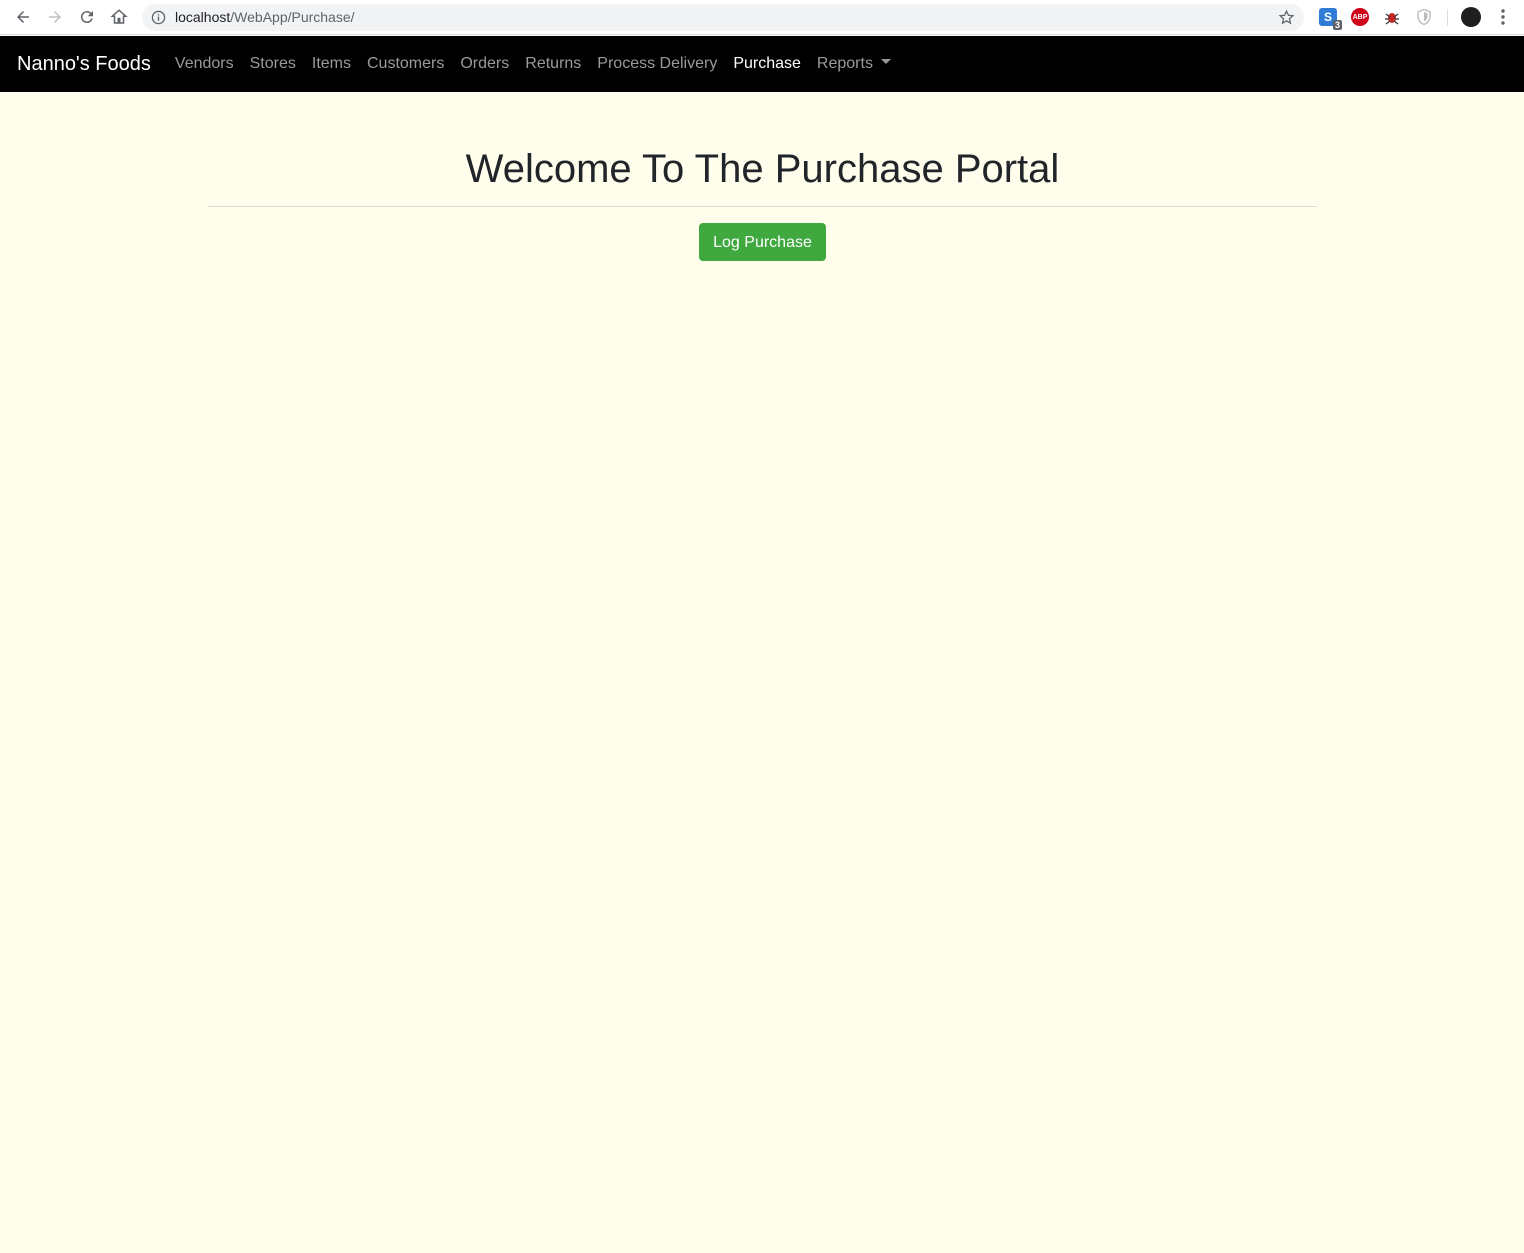 The height and width of the screenshot is (1253, 1524). I want to click on extension-badge: 3, so click(1337, 25).